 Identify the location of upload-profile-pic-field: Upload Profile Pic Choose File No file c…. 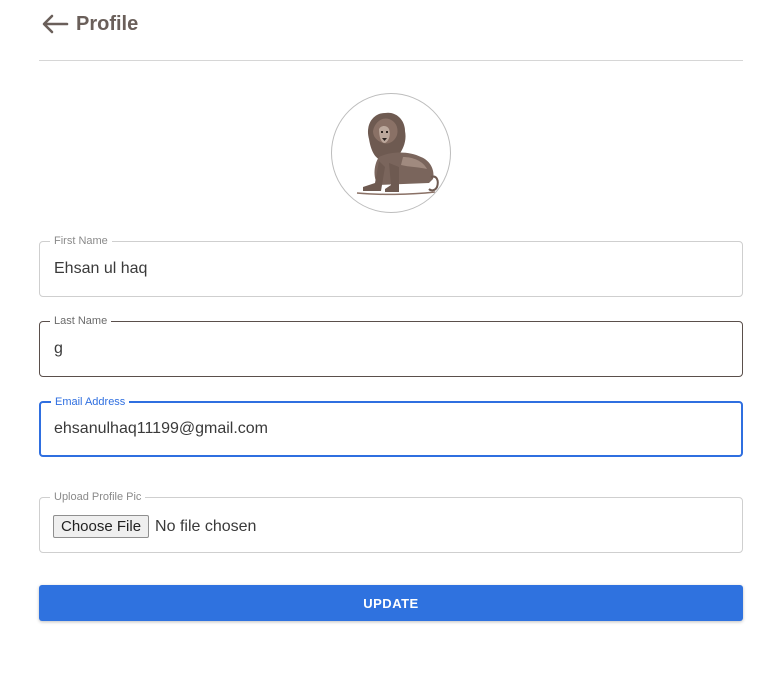
(391, 521).